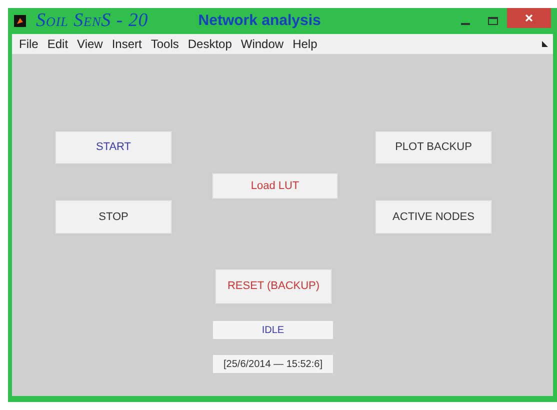 The width and height of the screenshot is (557, 410). Describe the element at coordinates (164, 44) in the screenshot. I see `menu-item: Tools` at that location.